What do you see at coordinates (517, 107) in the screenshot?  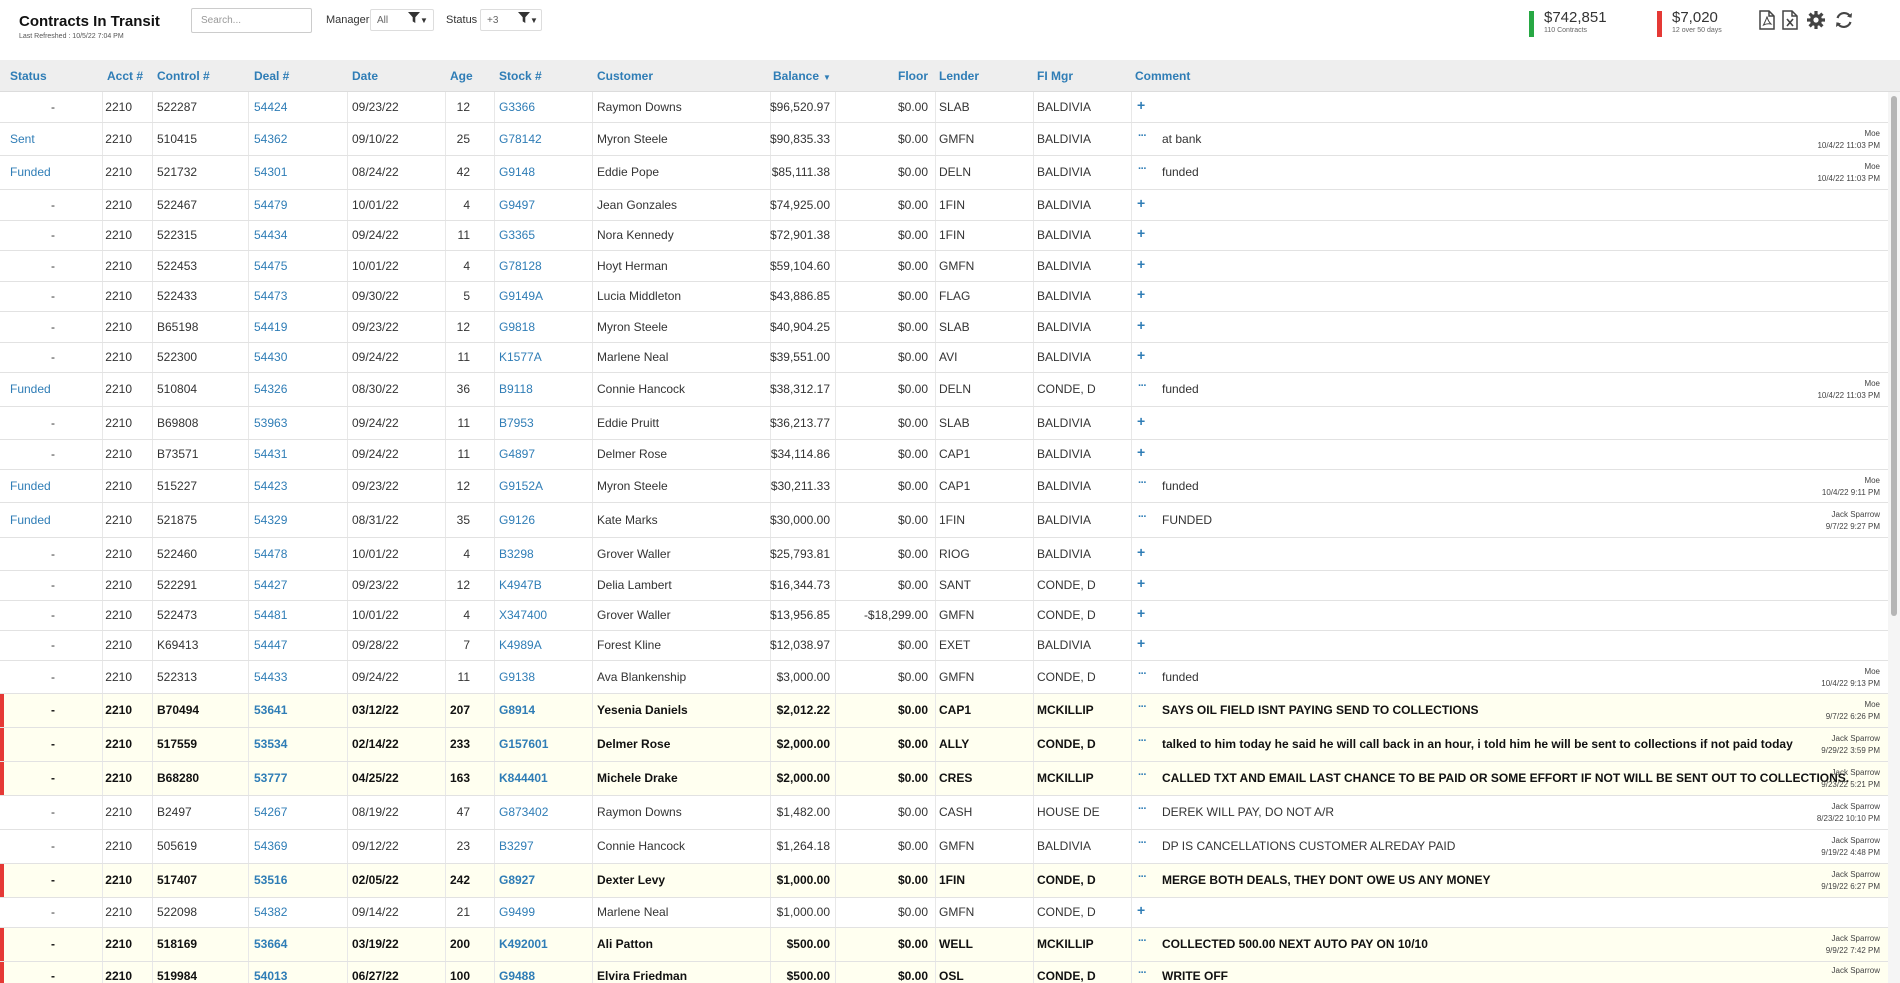 I see `stock-link: G3366` at bounding box center [517, 107].